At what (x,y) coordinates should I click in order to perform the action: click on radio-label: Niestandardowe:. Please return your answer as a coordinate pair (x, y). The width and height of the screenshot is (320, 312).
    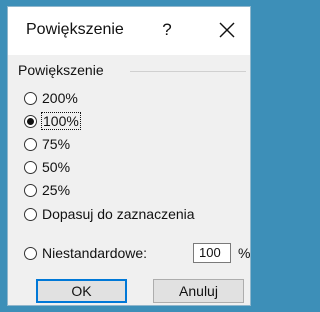
    Looking at the image, I should click on (95, 253).